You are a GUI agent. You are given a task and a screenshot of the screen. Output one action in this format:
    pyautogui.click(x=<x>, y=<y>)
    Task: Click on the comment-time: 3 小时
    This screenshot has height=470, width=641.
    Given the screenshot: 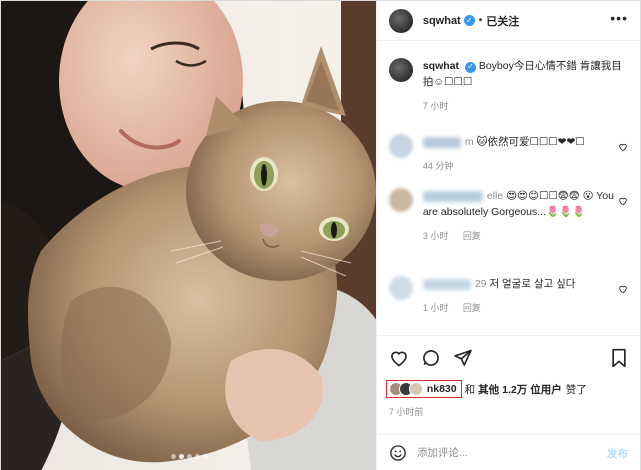 What is the action you would take?
    pyautogui.click(x=436, y=236)
    